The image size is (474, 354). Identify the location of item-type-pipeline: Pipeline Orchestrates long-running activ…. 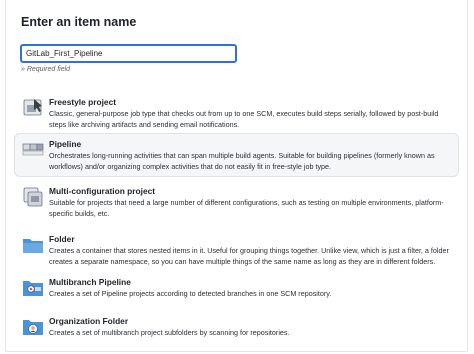
(236, 155).